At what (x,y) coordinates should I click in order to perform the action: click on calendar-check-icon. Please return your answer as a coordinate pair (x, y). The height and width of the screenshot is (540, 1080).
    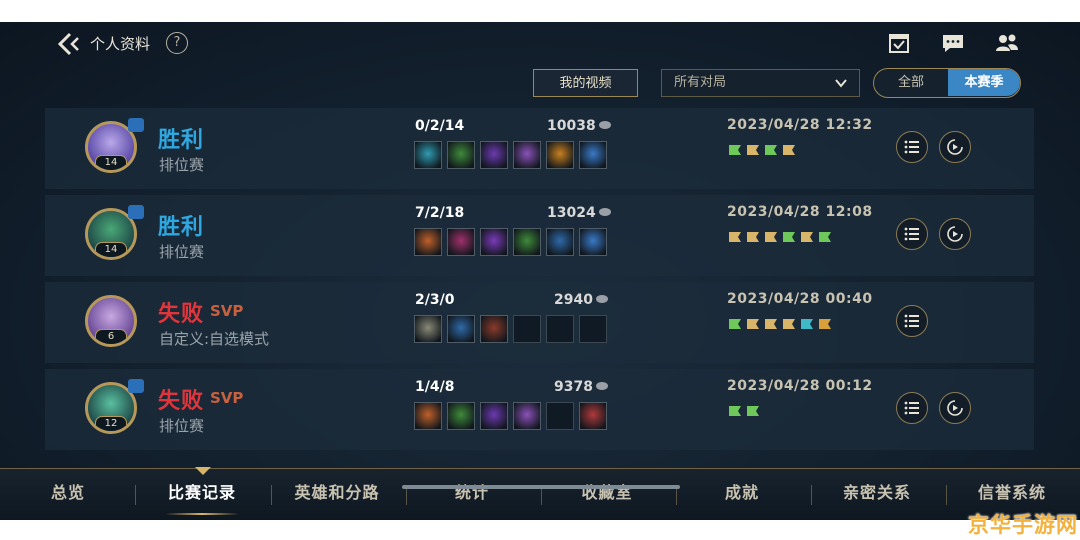
    Looking at the image, I should click on (899, 43).